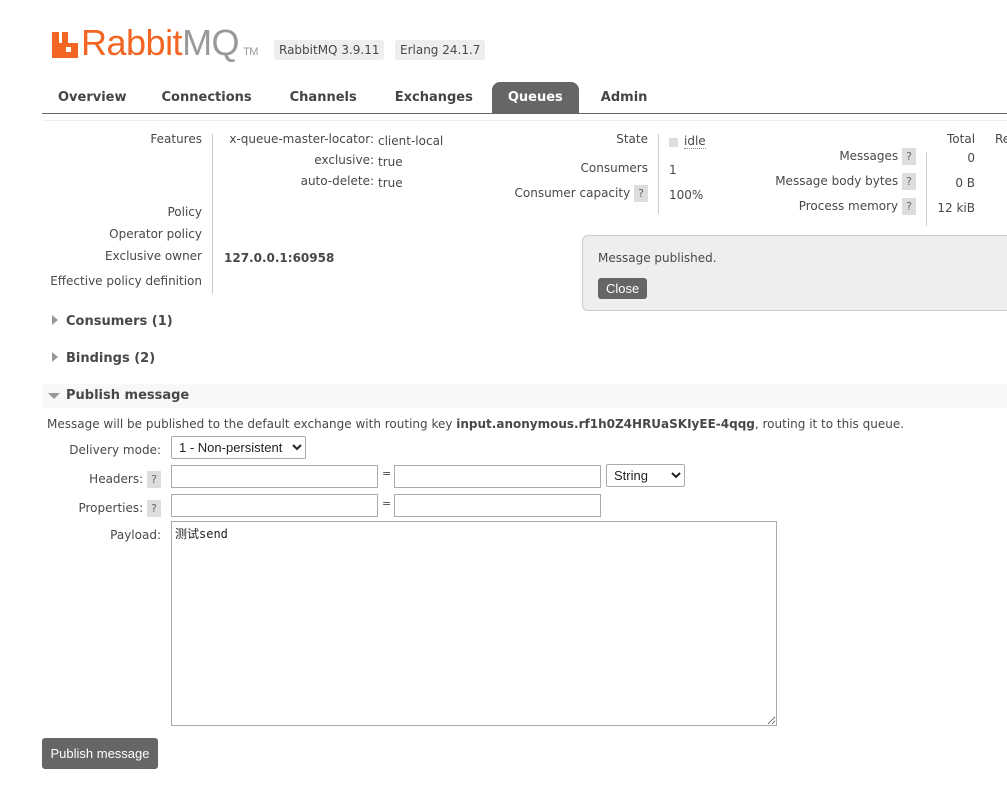  Describe the element at coordinates (497, 505) in the screenshot. I see `property-value-input` at that location.